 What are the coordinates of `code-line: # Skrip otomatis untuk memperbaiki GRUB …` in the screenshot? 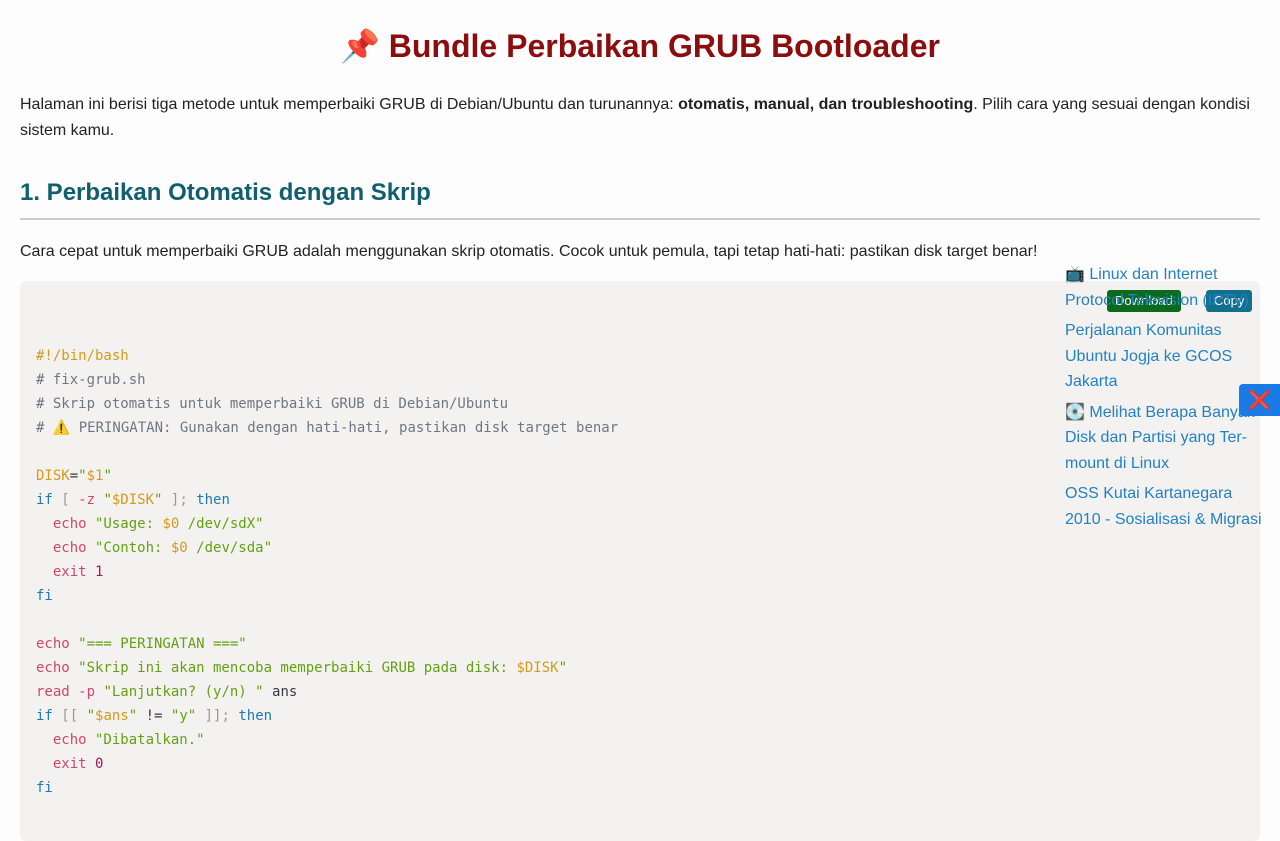 It's located at (272, 404).